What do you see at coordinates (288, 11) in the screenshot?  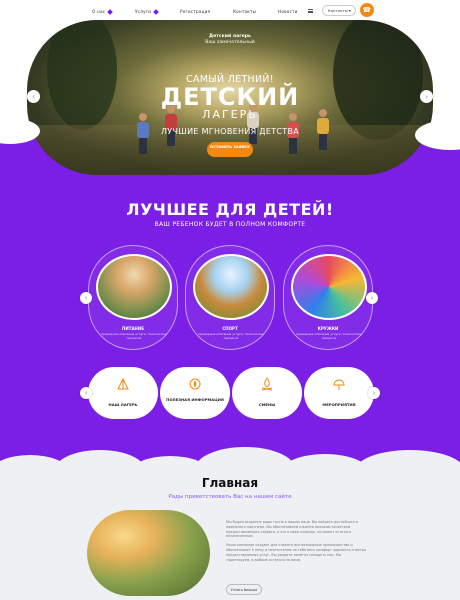 I see `nav-item-news: Новости` at bounding box center [288, 11].